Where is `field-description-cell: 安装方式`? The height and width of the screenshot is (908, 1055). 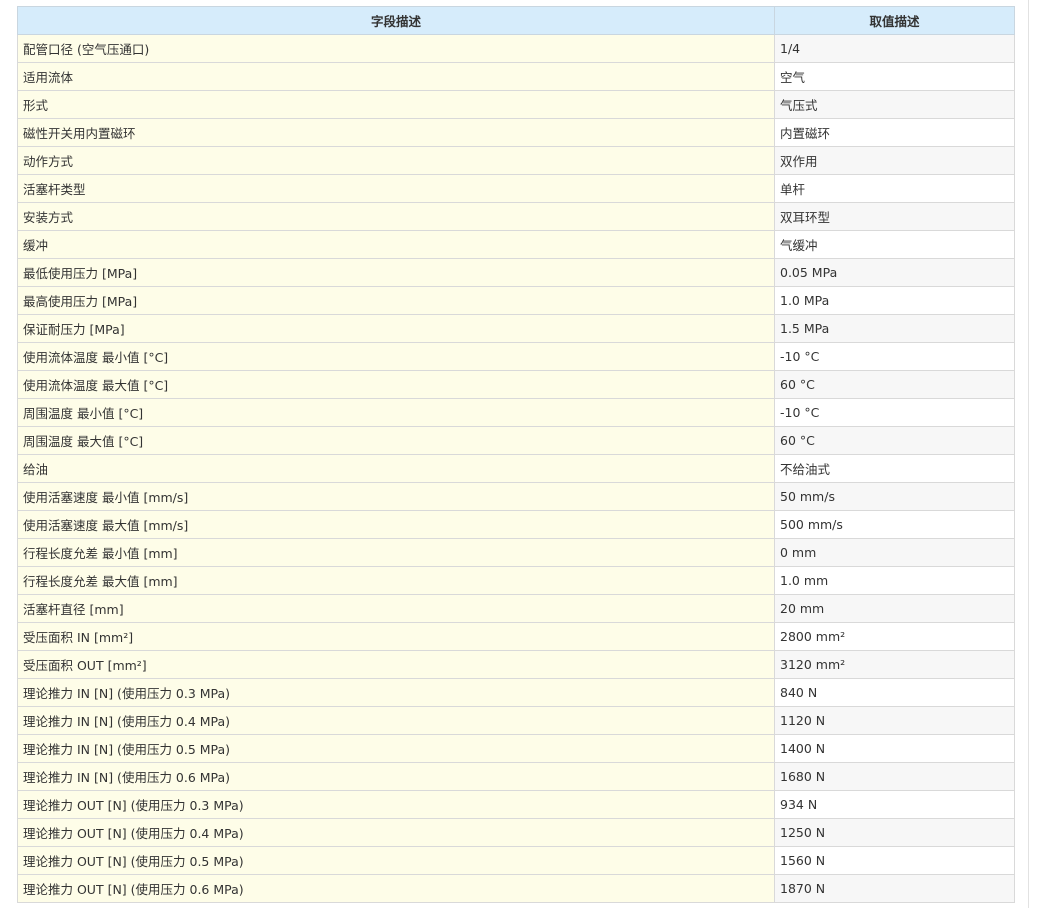
field-description-cell: 安装方式 is located at coordinates (396, 216).